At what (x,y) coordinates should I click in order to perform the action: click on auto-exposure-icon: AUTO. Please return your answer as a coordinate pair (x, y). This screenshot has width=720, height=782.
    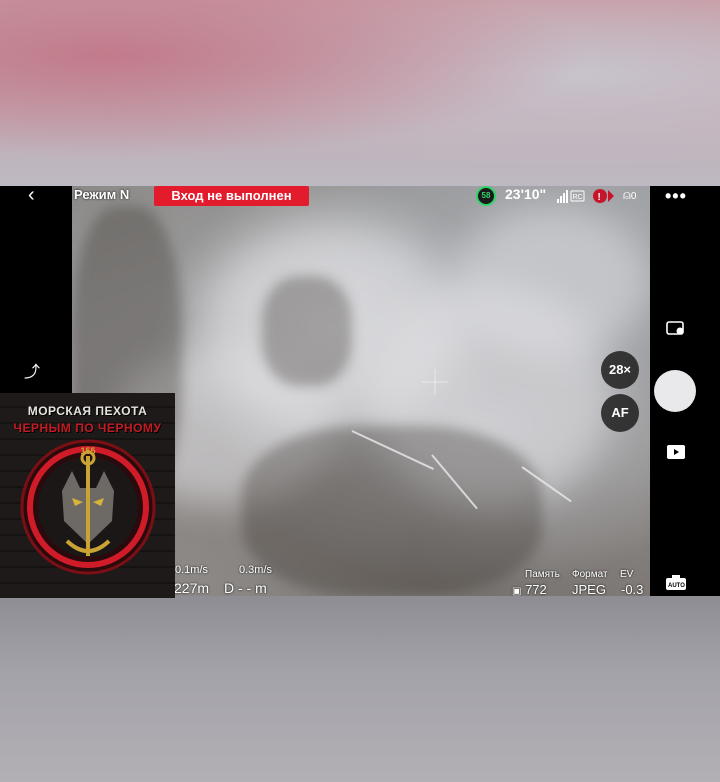
    Looking at the image, I should click on (676, 583).